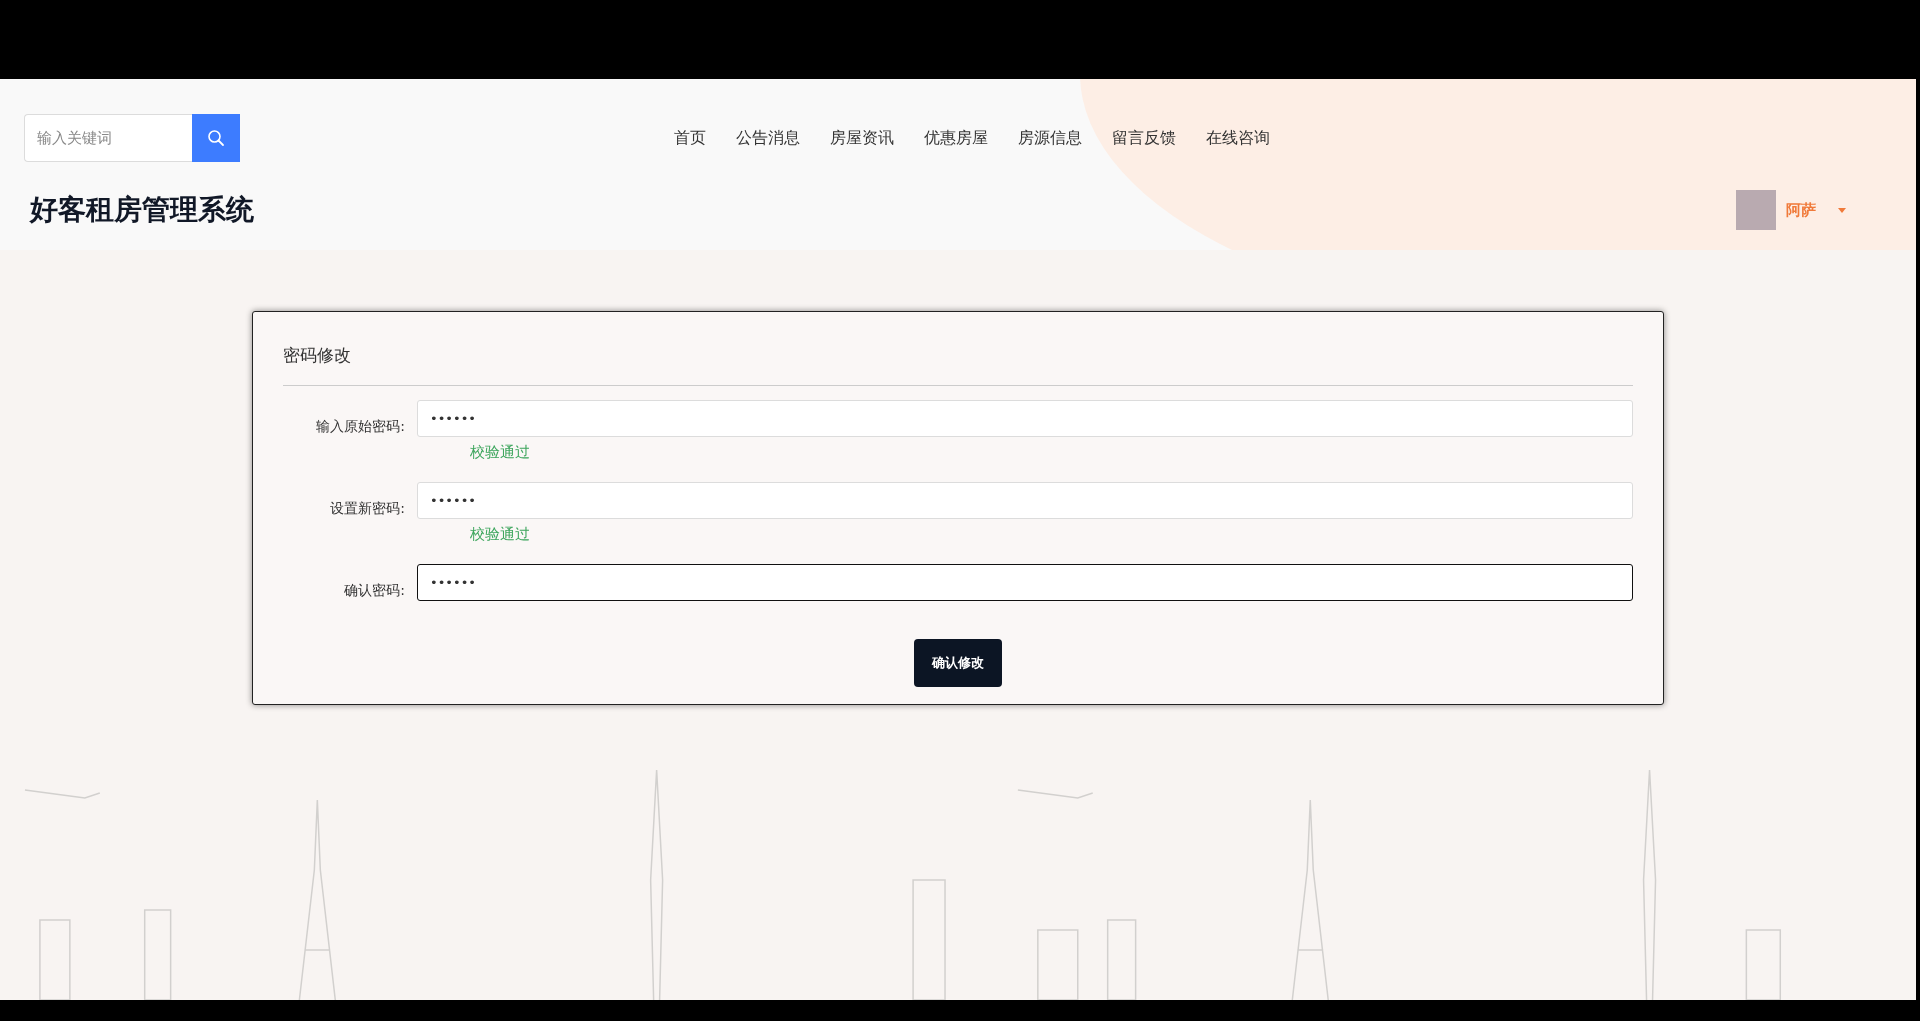  I want to click on search-button, so click(216, 138).